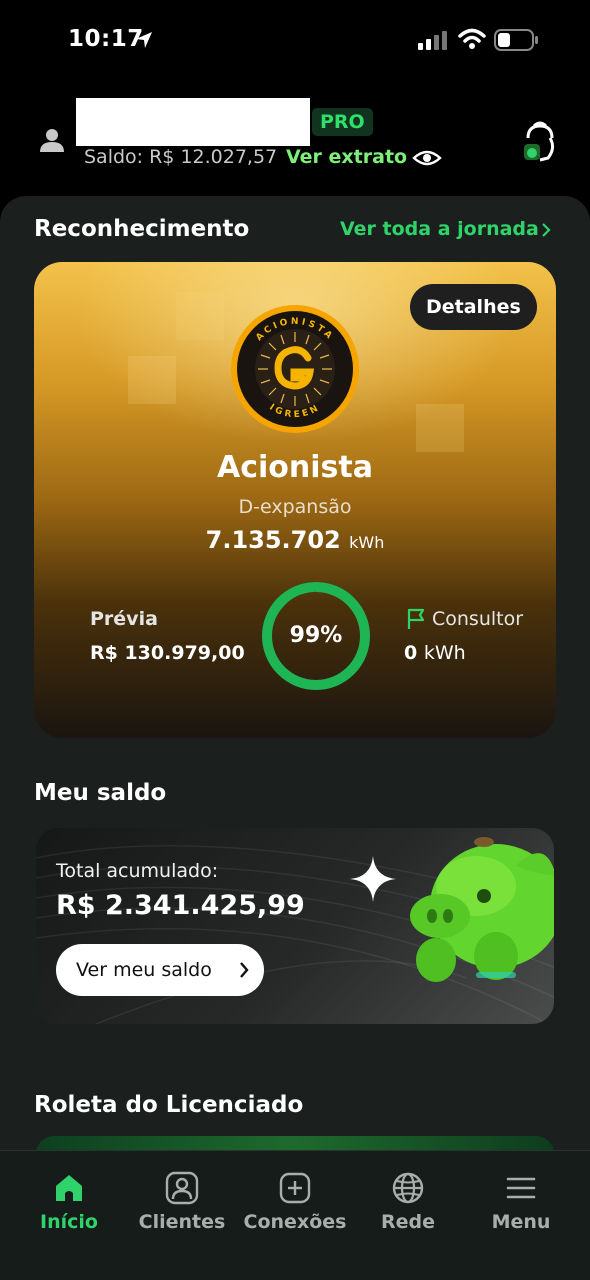 The height and width of the screenshot is (1280, 590). What do you see at coordinates (408, 1188) in the screenshot?
I see `globe-icon` at bounding box center [408, 1188].